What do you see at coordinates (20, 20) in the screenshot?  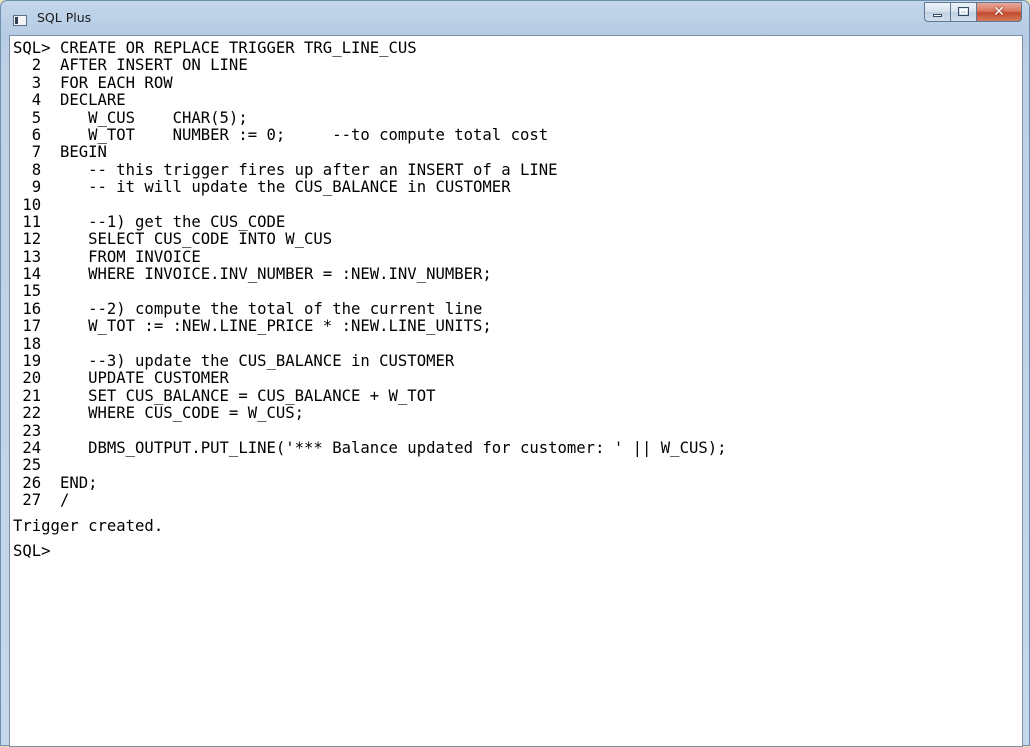 I see `console-window-icon` at bounding box center [20, 20].